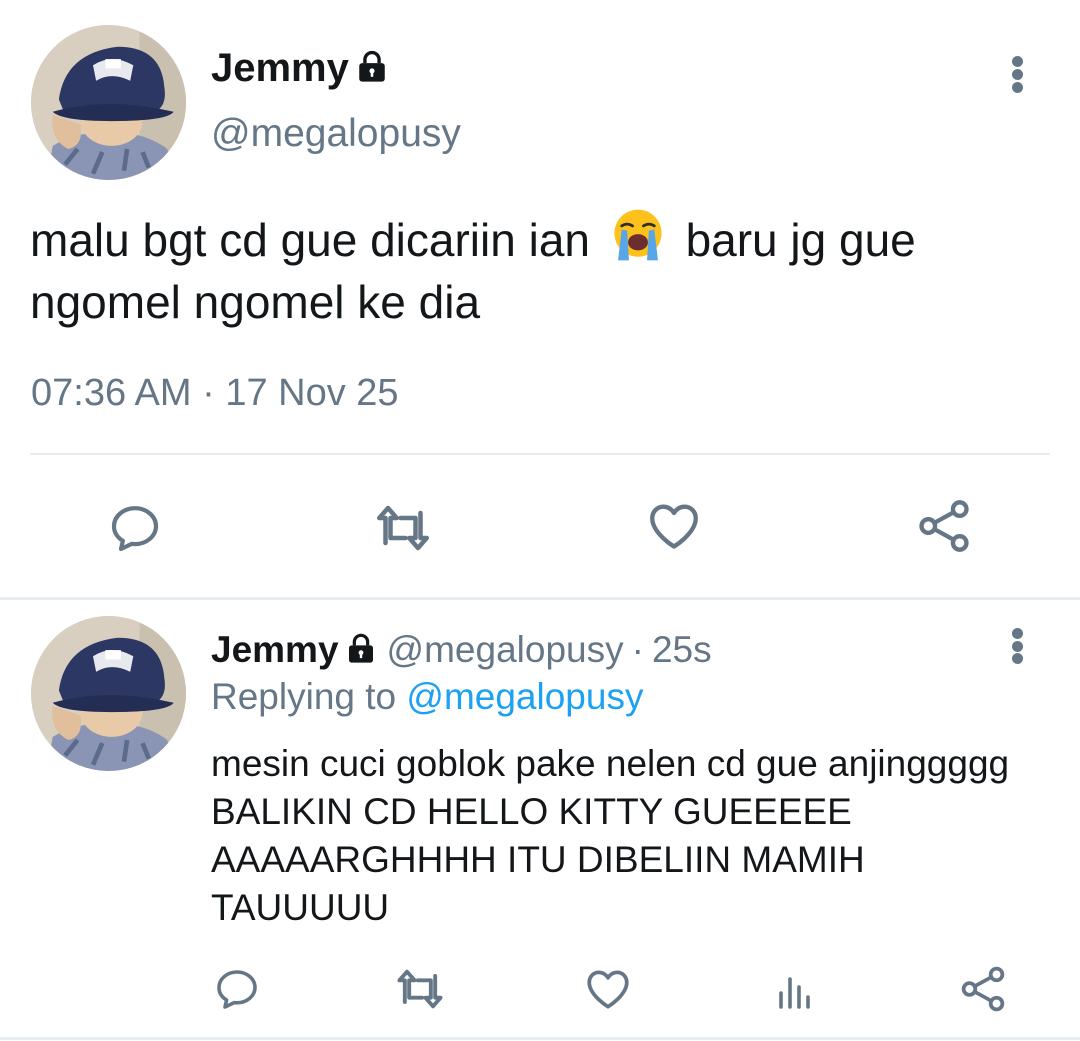 This screenshot has width=1080, height=1041. What do you see at coordinates (304, 696) in the screenshot?
I see `replying-to-label: Replying to` at bounding box center [304, 696].